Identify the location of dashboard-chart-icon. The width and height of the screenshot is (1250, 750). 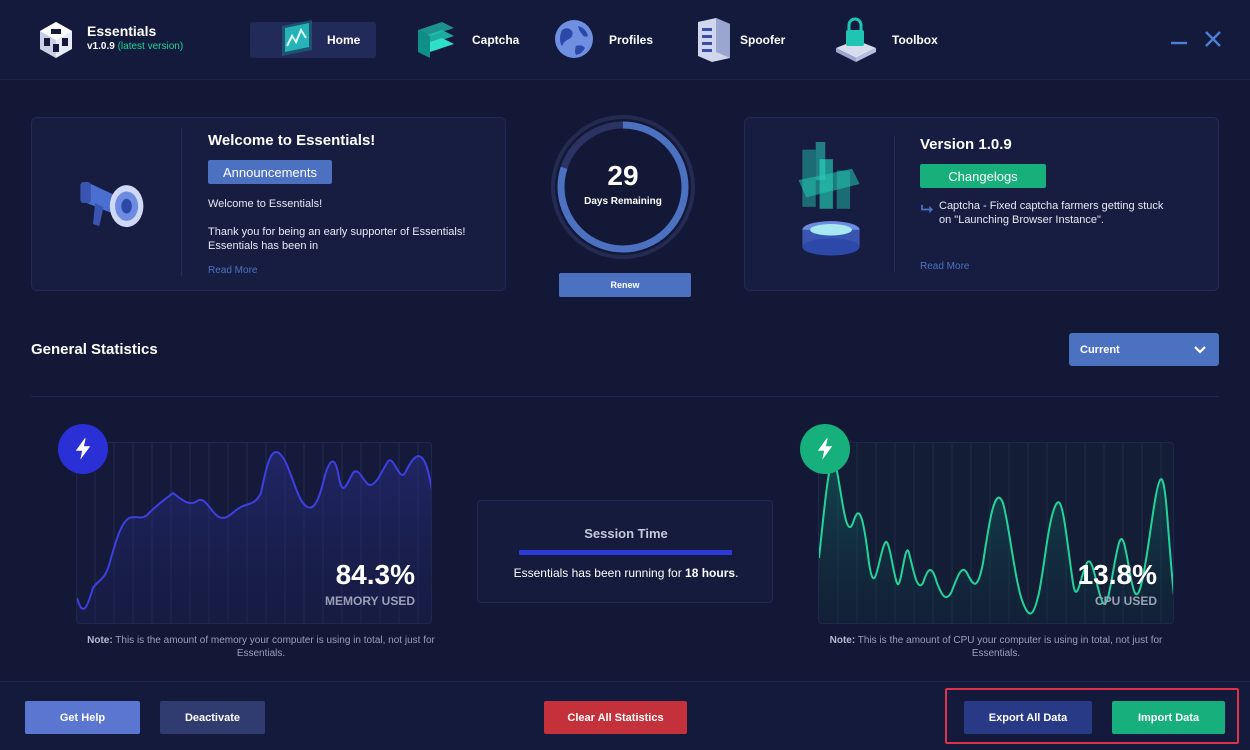
(297, 38).